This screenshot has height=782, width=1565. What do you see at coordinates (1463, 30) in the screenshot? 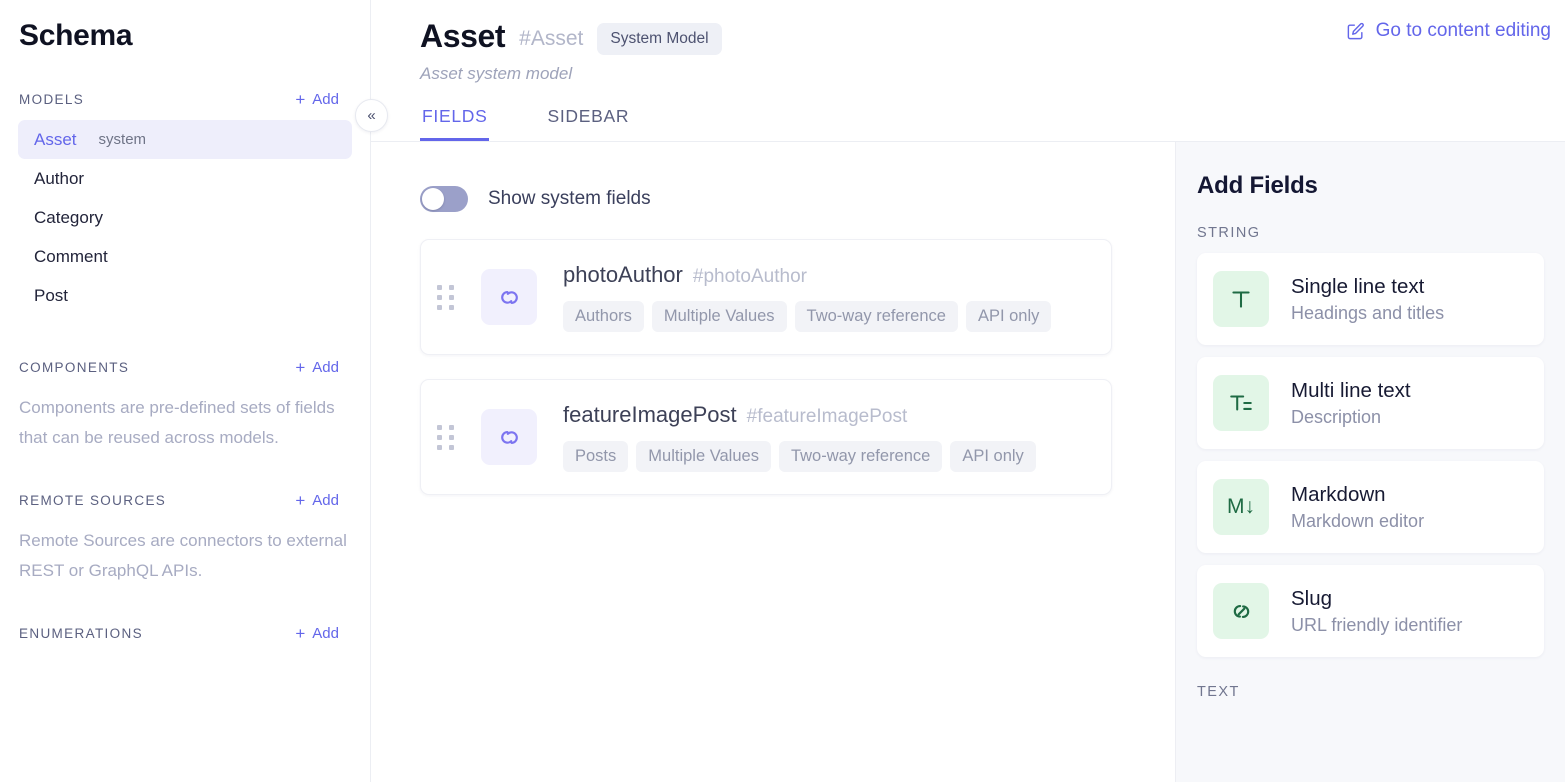
I see `go-to-content-editing-label: Go to content editing` at bounding box center [1463, 30].